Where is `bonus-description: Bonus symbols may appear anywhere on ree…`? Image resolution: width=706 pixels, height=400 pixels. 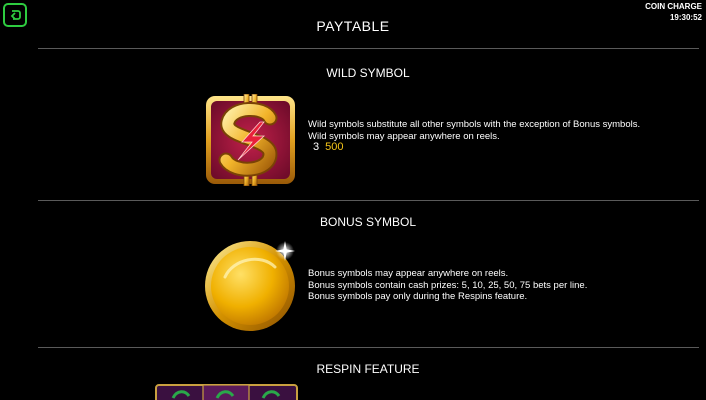 bonus-description: Bonus symbols may appear anywhere on ree… is located at coordinates (447, 285).